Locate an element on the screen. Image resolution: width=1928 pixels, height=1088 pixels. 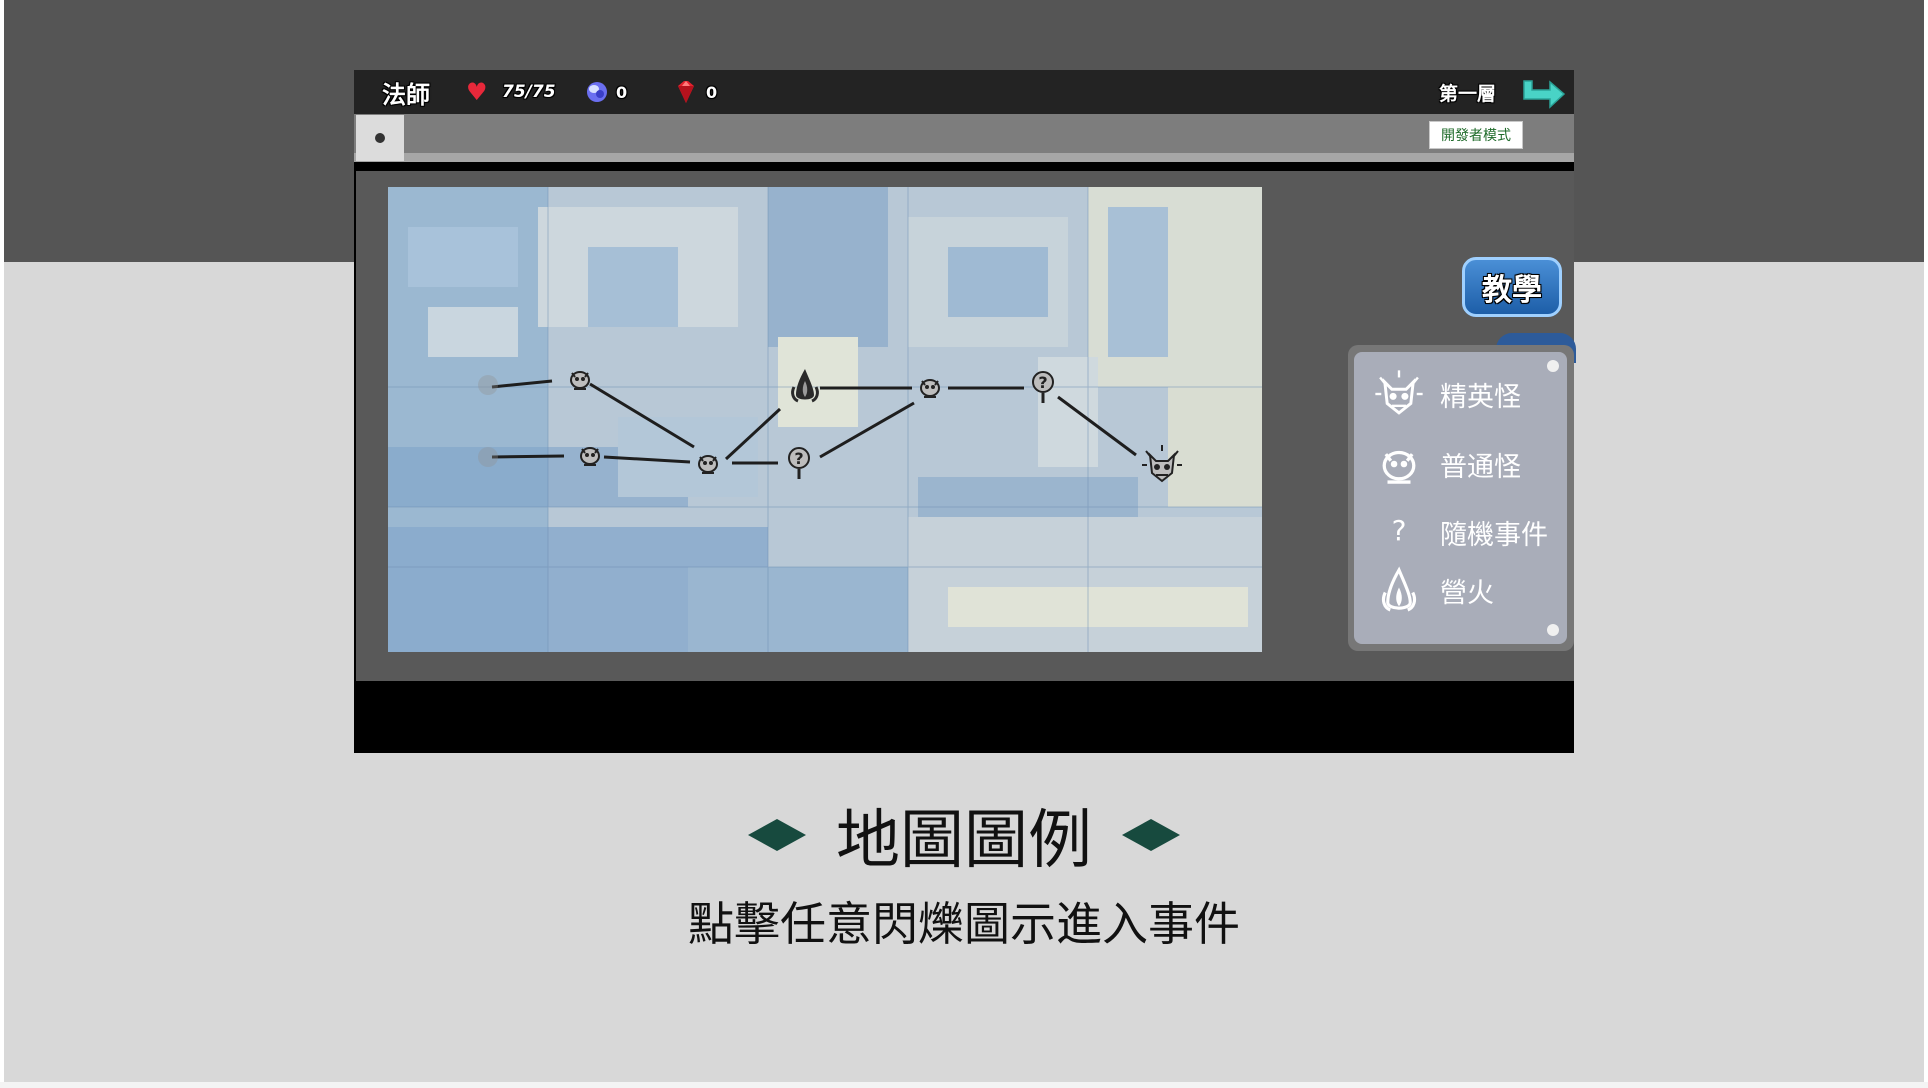
hp-value: 75/75 is located at coordinates (529, 92).